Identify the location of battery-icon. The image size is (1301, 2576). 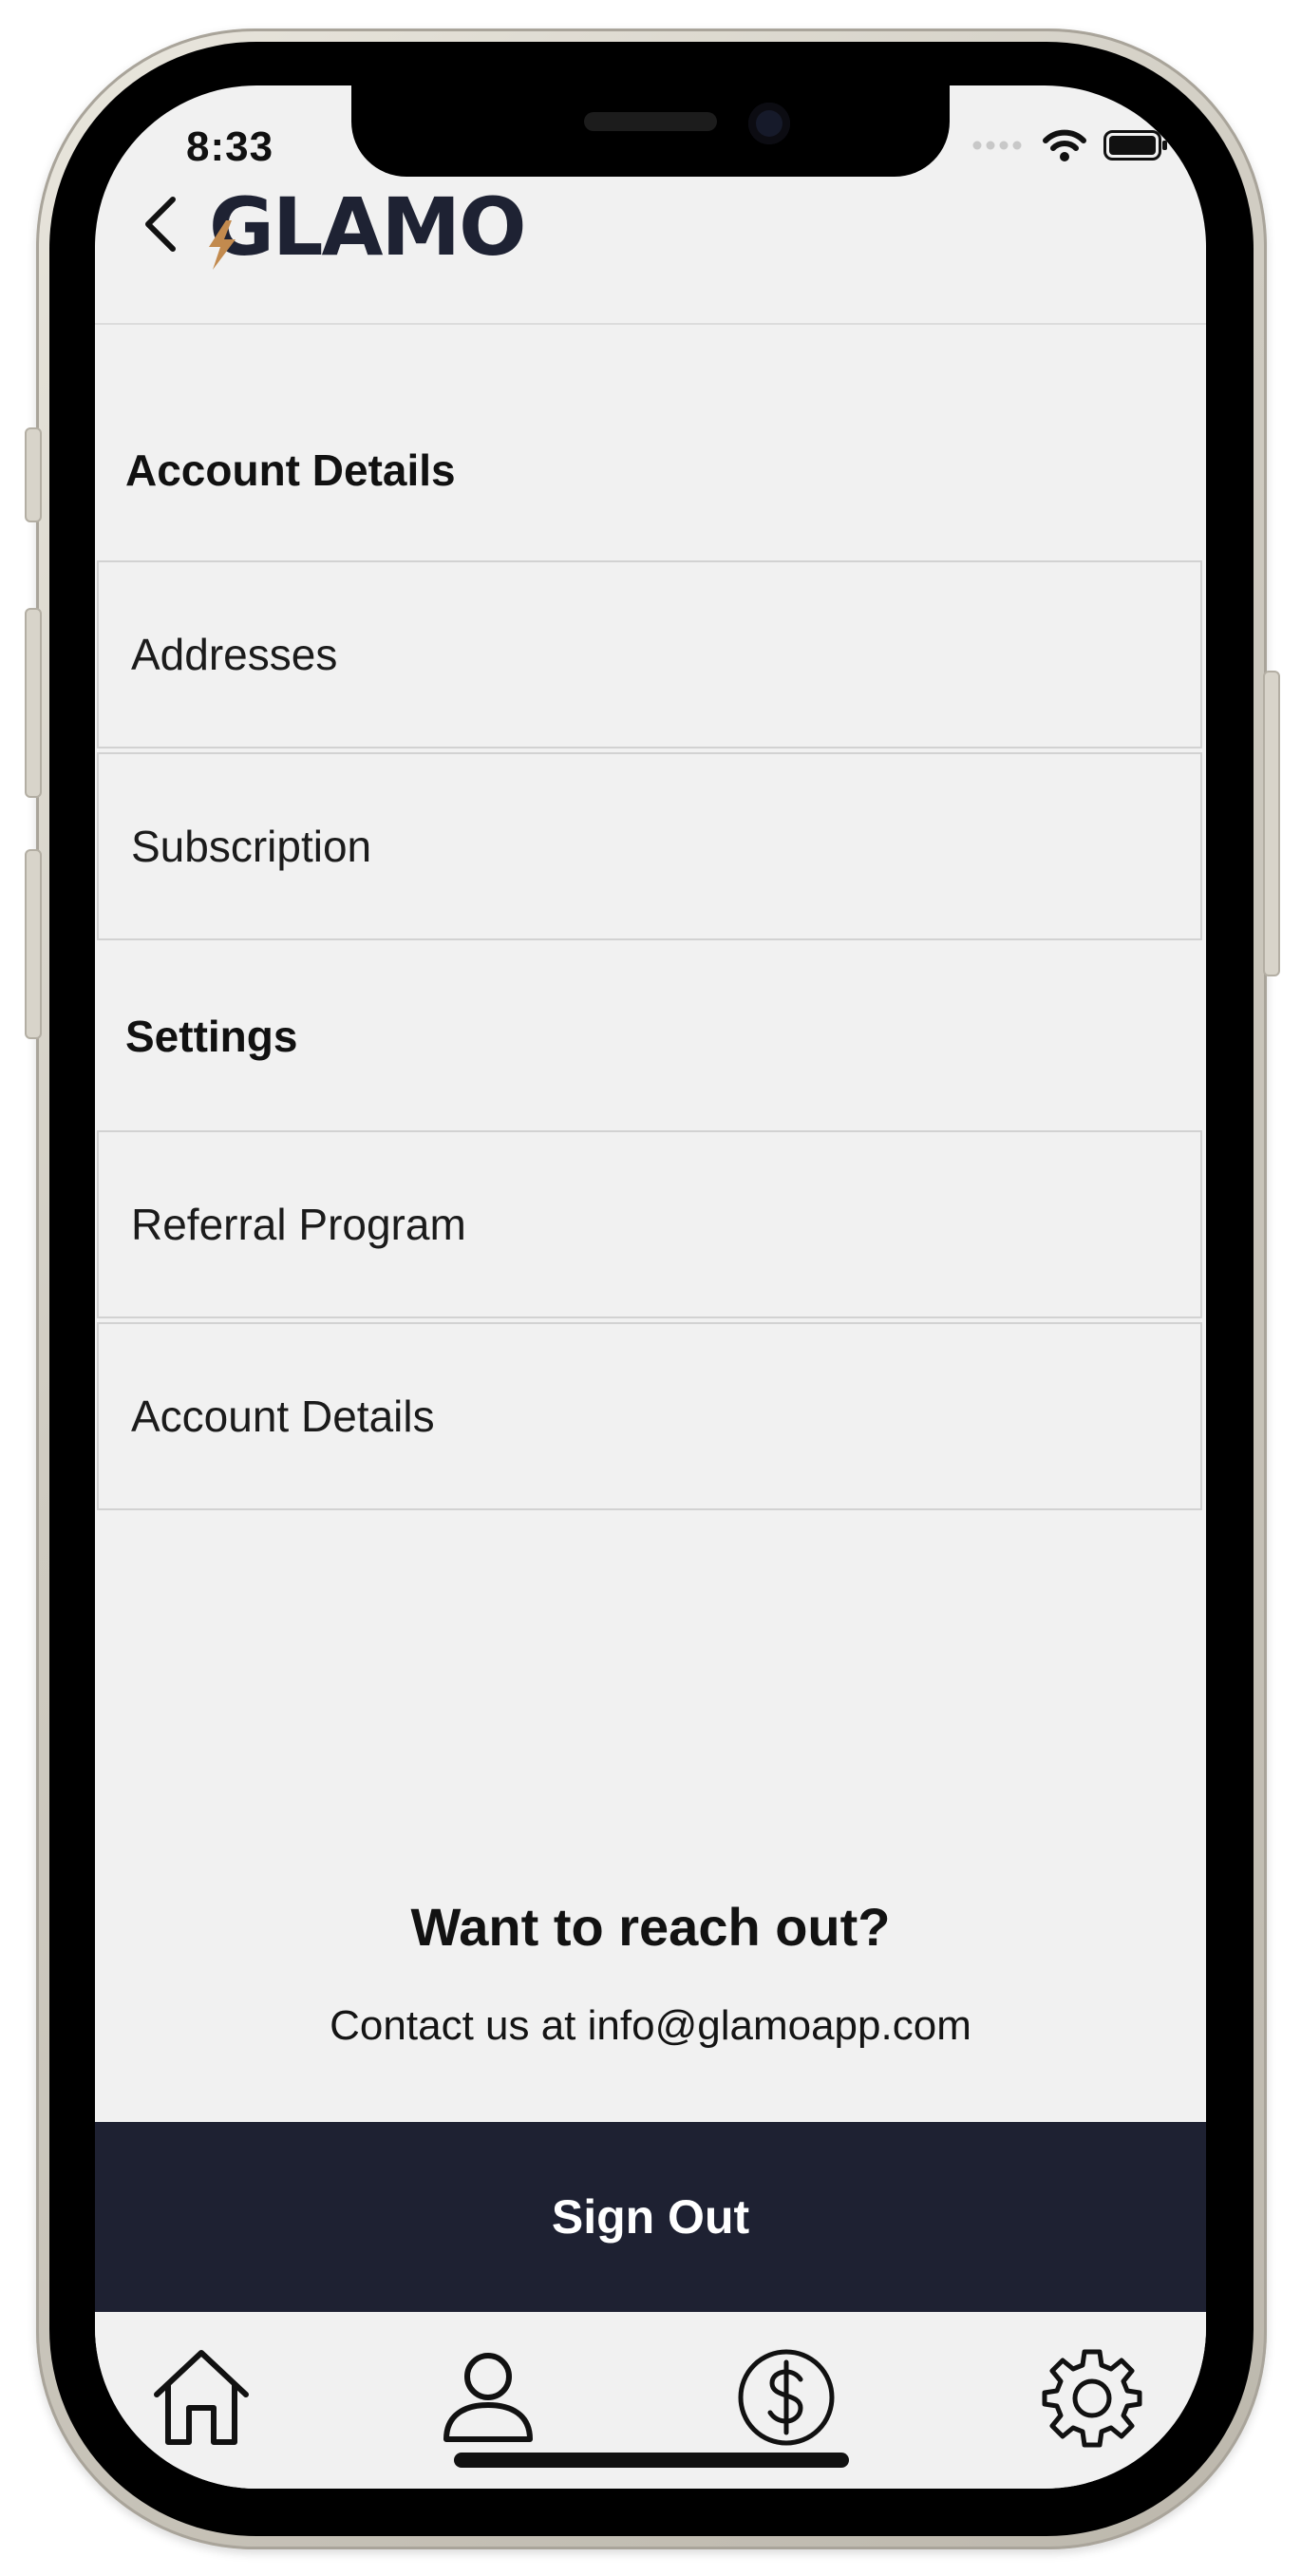
(1135, 145).